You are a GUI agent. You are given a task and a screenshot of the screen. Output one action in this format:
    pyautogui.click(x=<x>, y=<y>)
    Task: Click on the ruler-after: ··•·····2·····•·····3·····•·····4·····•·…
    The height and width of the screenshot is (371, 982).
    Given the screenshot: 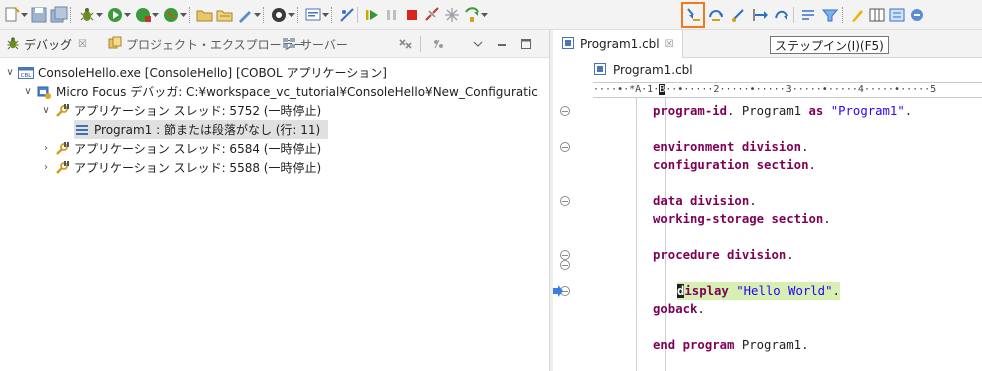 What is the action you would take?
    pyautogui.click(x=801, y=89)
    